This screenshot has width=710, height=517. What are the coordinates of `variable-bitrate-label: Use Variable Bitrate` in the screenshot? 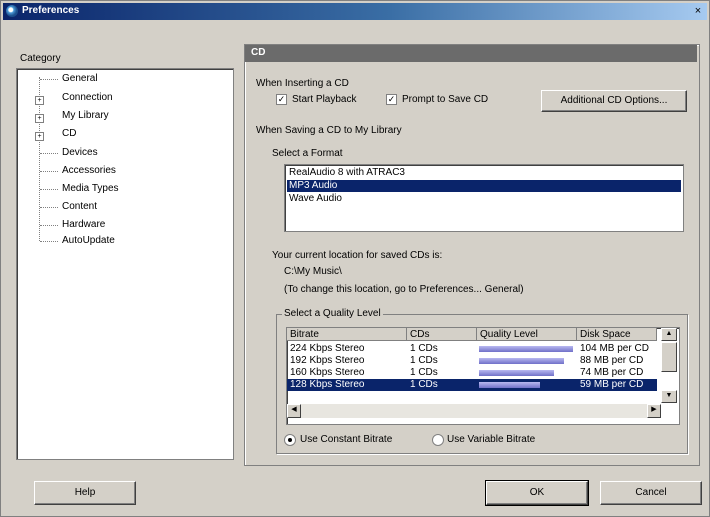 It's located at (491, 439).